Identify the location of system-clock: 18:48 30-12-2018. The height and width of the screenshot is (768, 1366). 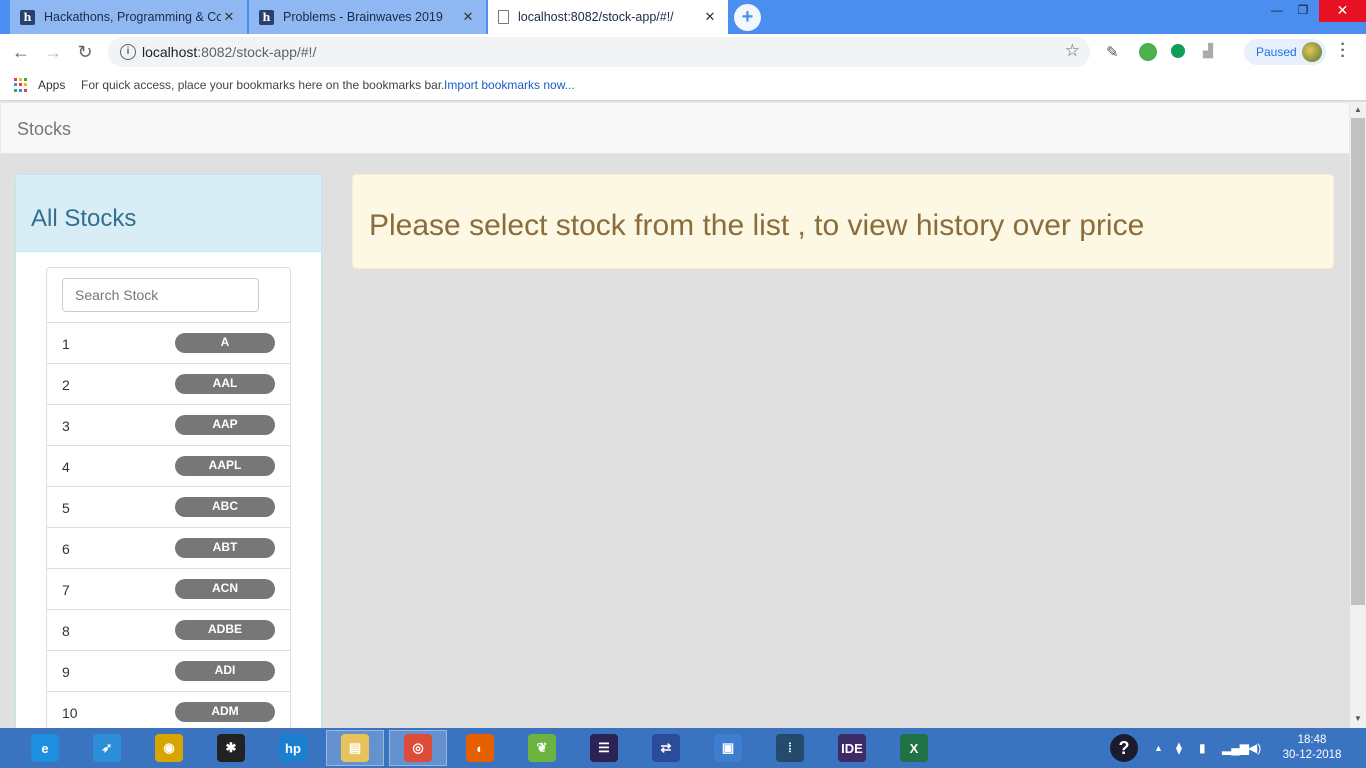
(1312, 748).